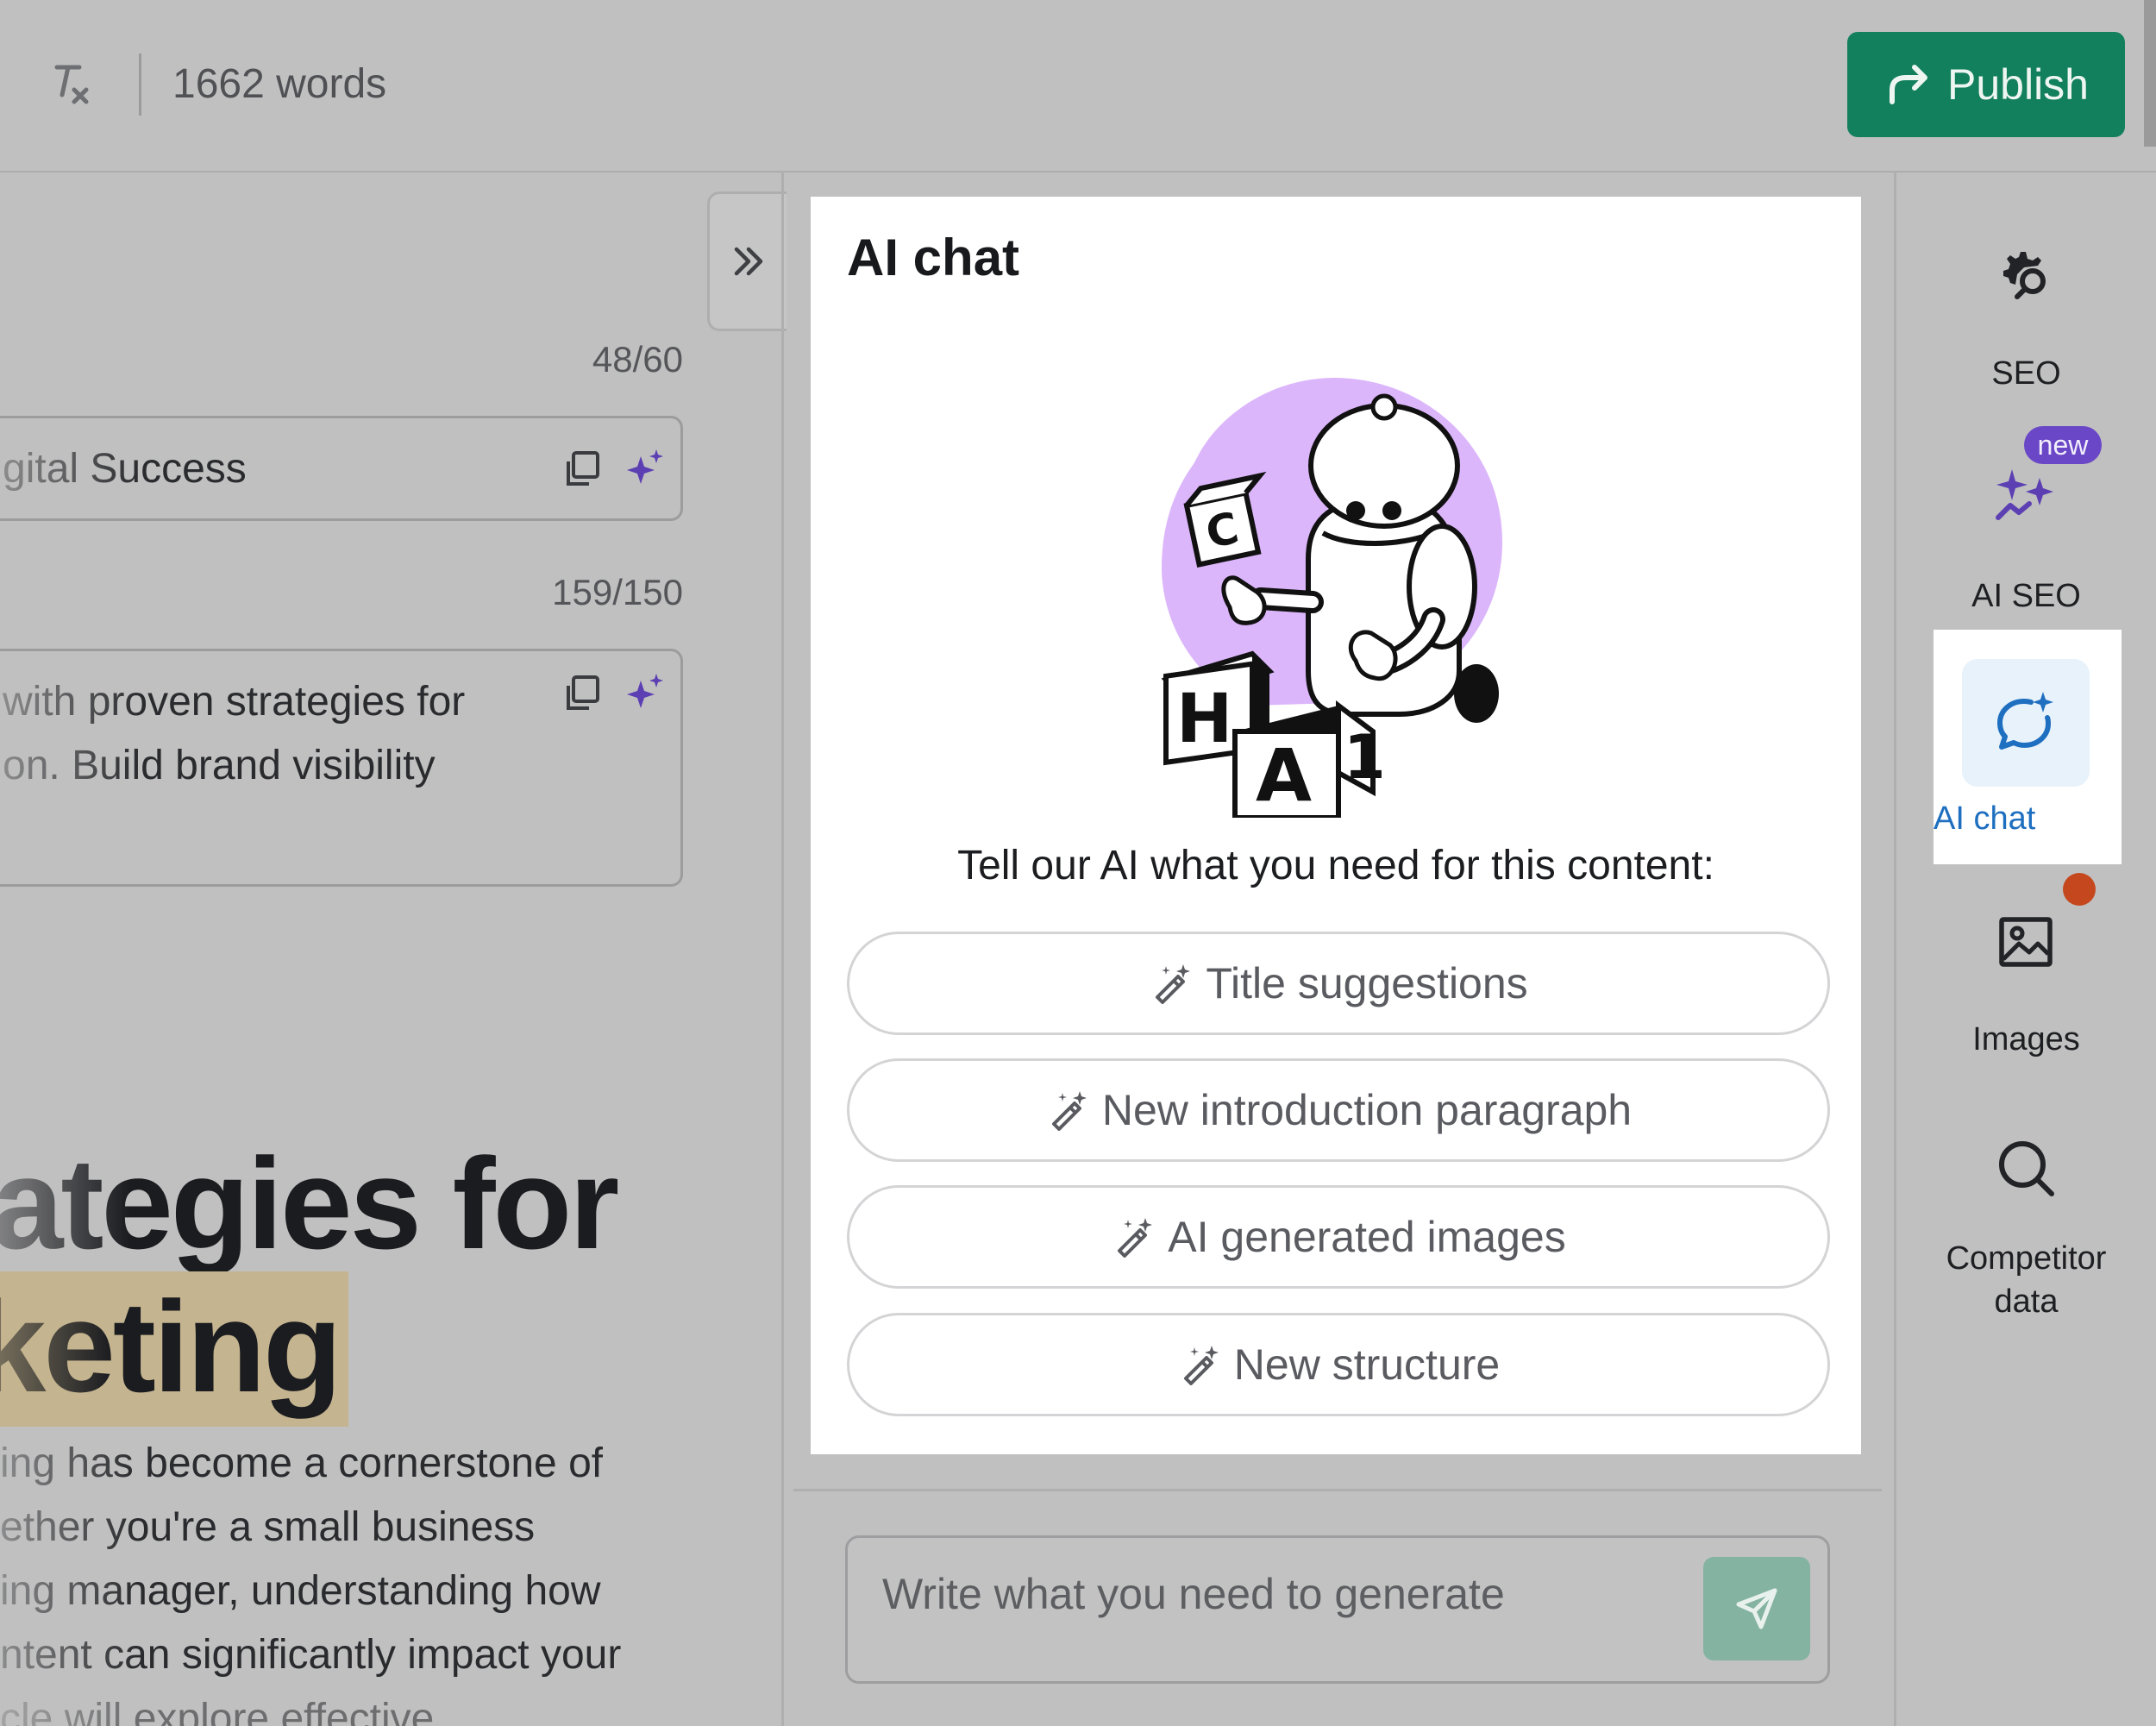 The height and width of the screenshot is (1726, 2156). Describe the element at coordinates (2026, 374) in the screenshot. I see `sidebar-label: SEO` at that location.